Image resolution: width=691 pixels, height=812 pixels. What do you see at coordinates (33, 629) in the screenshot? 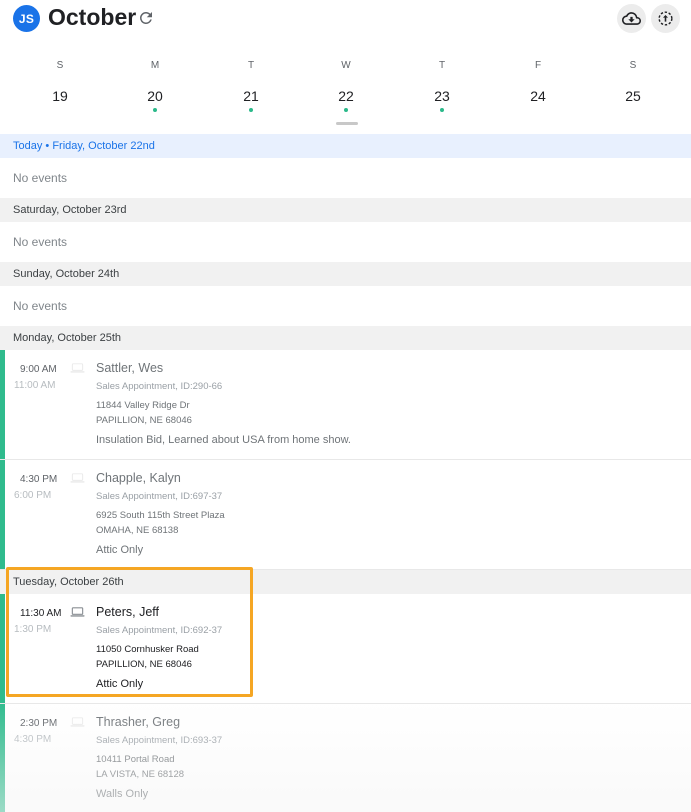
I see `event-end-time: 1:30 PM` at bounding box center [33, 629].